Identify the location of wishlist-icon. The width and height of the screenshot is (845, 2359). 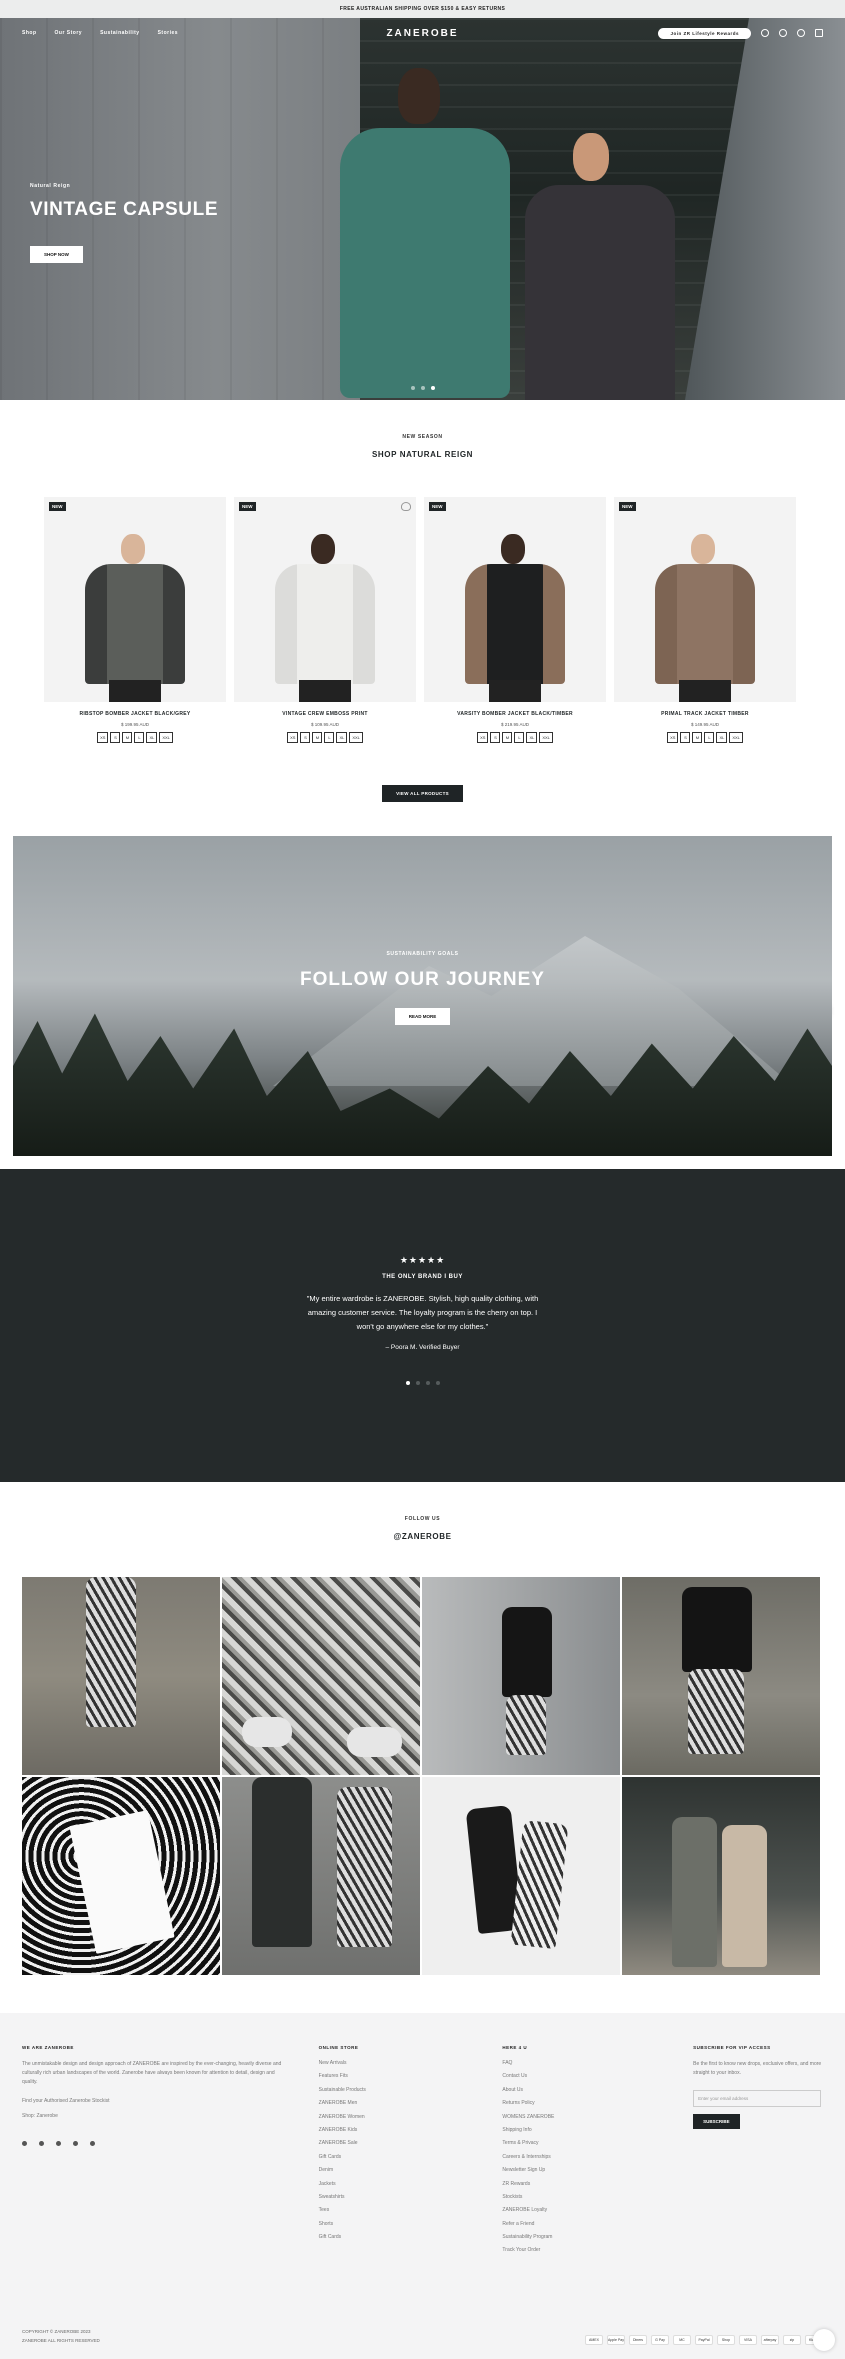
(406, 506).